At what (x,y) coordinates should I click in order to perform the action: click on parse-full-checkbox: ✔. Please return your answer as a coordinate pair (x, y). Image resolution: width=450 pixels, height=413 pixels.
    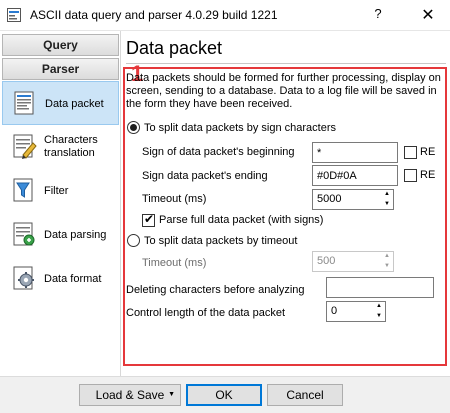
    Looking at the image, I should click on (148, 219).